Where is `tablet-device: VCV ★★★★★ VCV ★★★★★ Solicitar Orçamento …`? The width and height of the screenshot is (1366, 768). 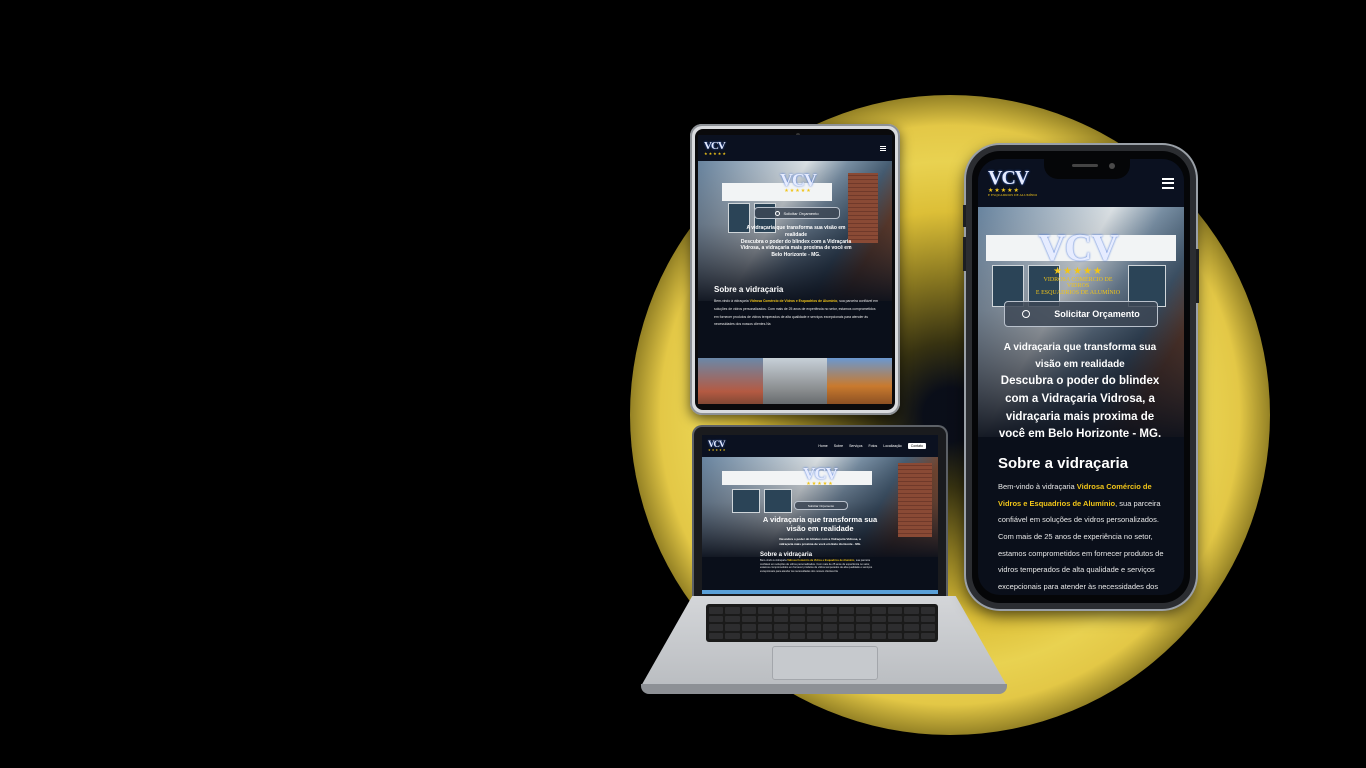
tablet-device: VCV ★★★★★ VCV ★★★★★ Solicitar Orçamento … is located at coordinates (795, 269).